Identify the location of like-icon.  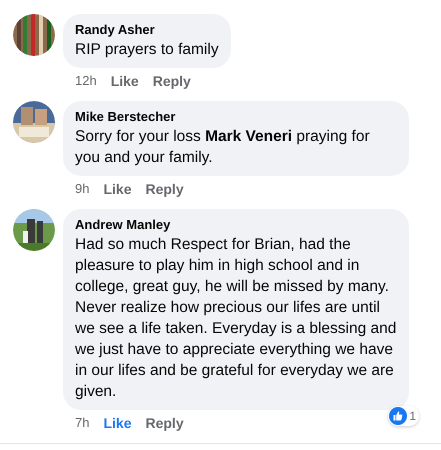
(398, 416).